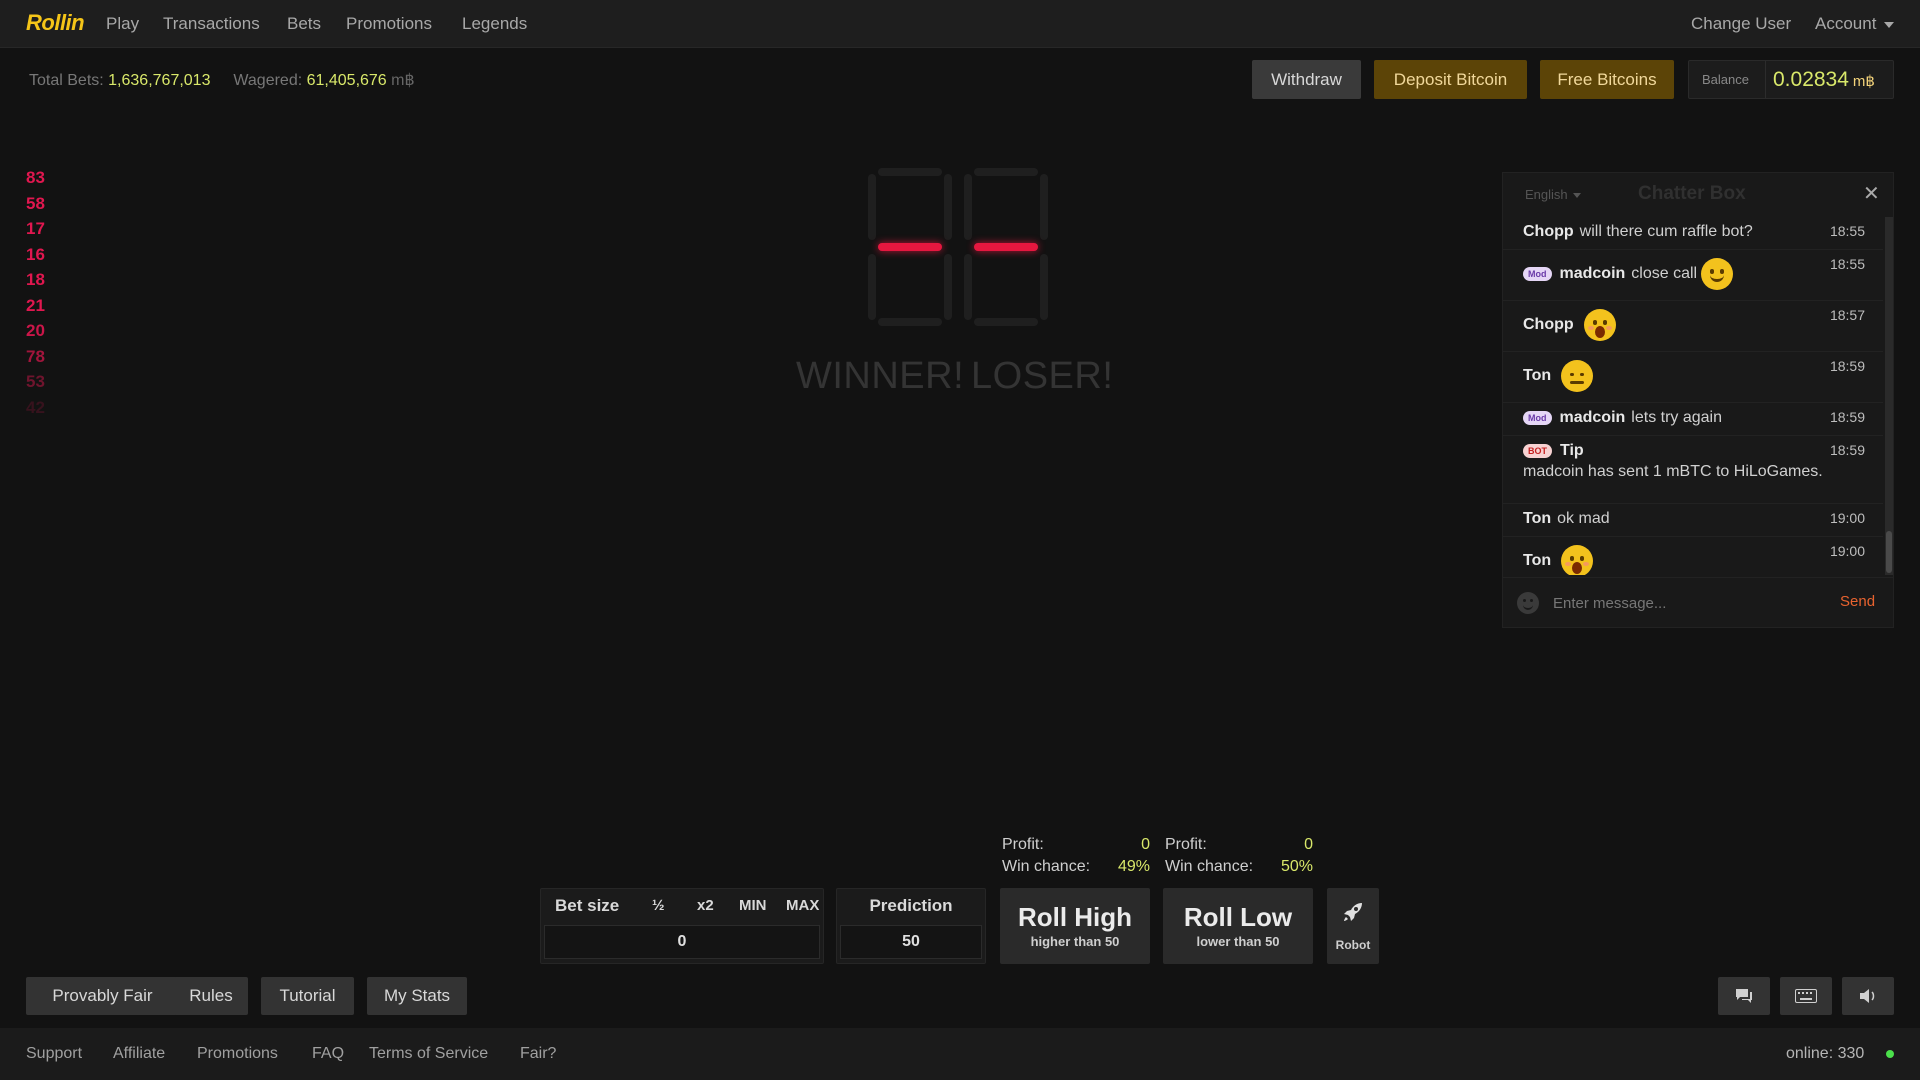 The image size is (1920, 1080). Describe the element at coordinates (211, 996) in the screenshot. I see `rules-button: Rules` at that location.